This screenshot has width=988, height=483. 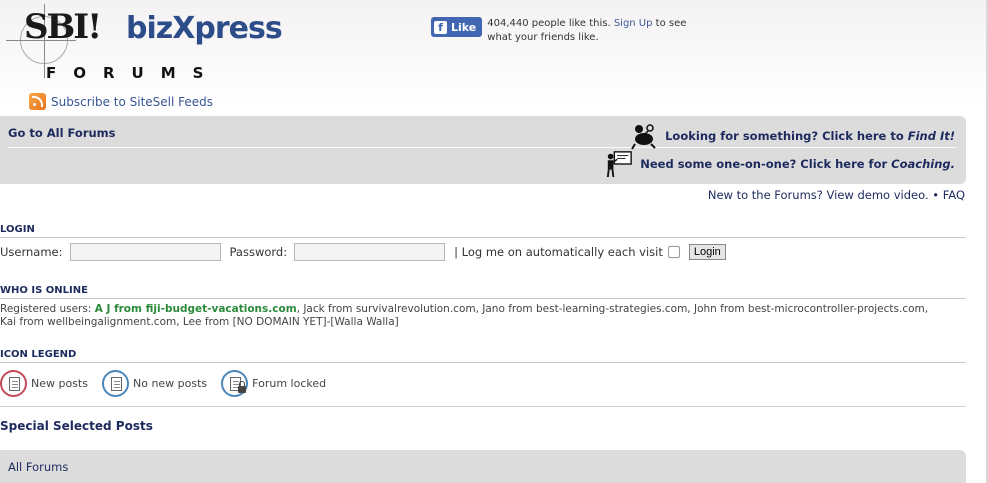 I want to click on remember-me-checkbox, so click(x=673, y=252).